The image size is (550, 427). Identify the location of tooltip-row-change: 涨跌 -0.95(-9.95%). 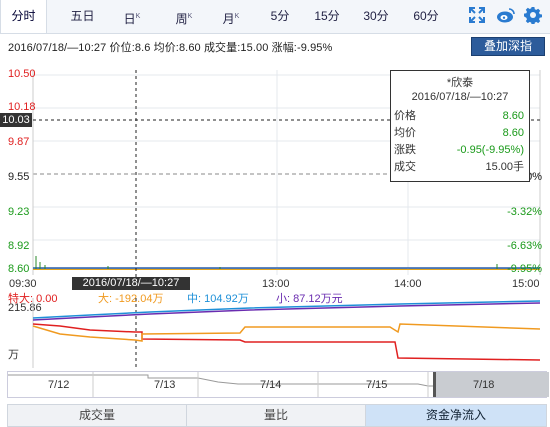
(459, 150).